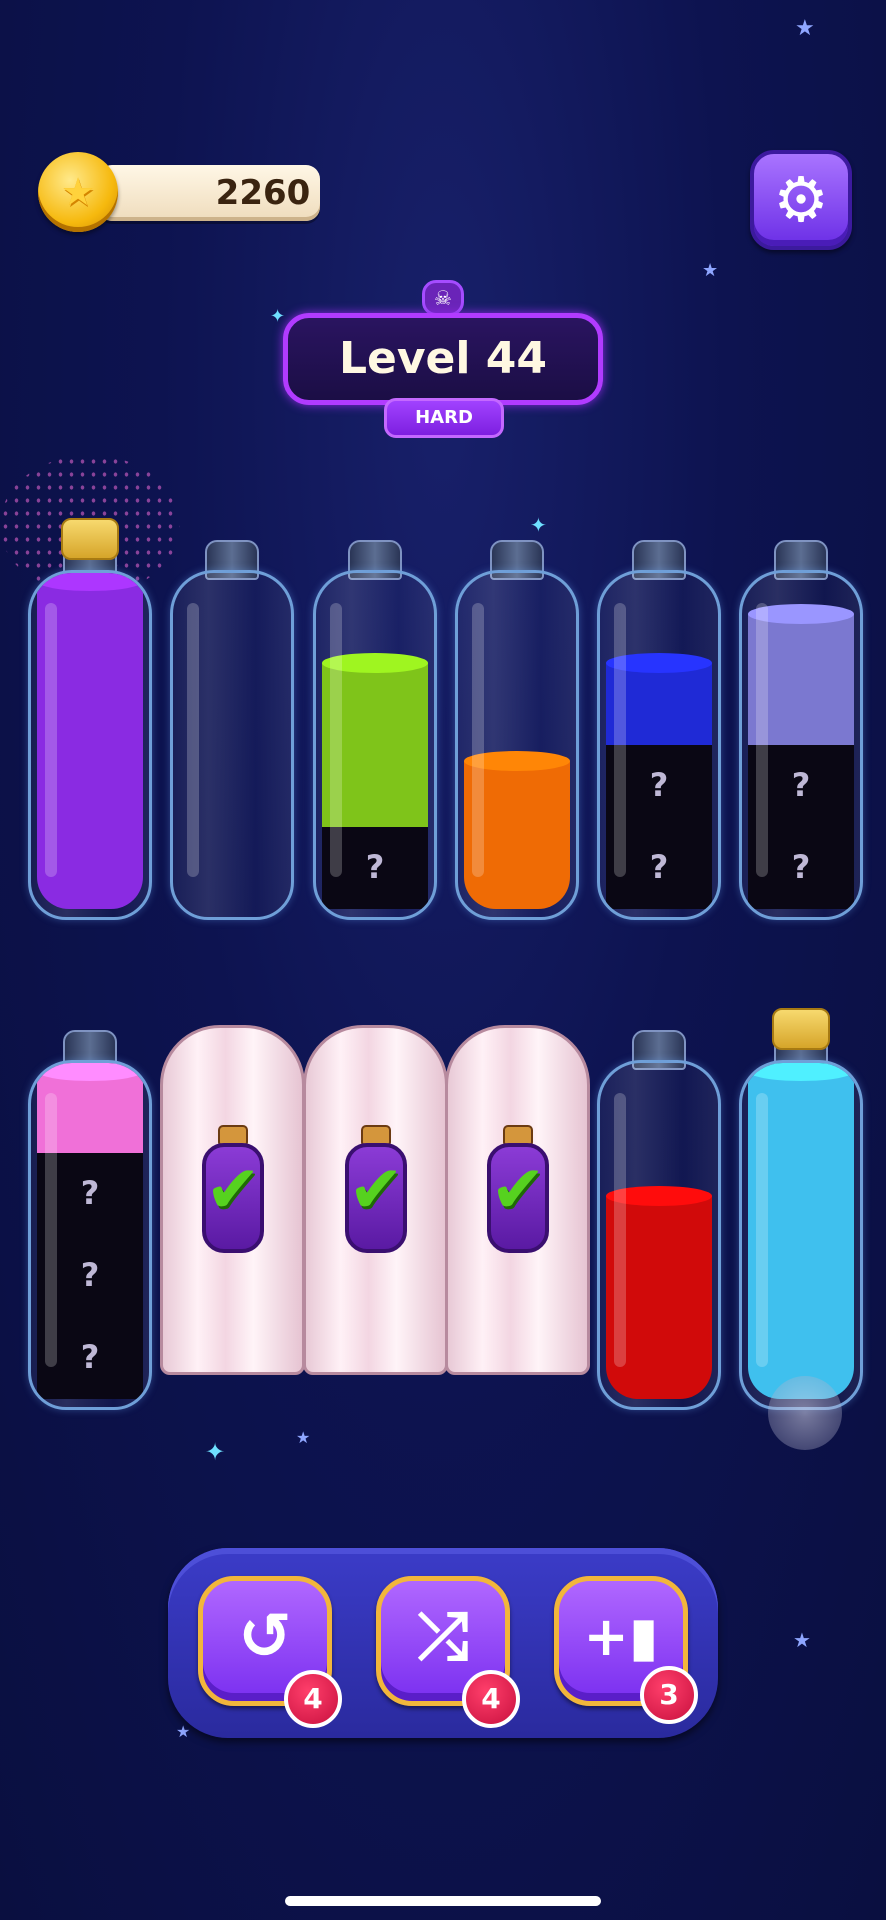 The height and width of the screenshot is (1920, 886). What do you see at coordinates (375, 745) in the screenshot?
I see `bottle-body: ?` at bounding box center [375, 745].